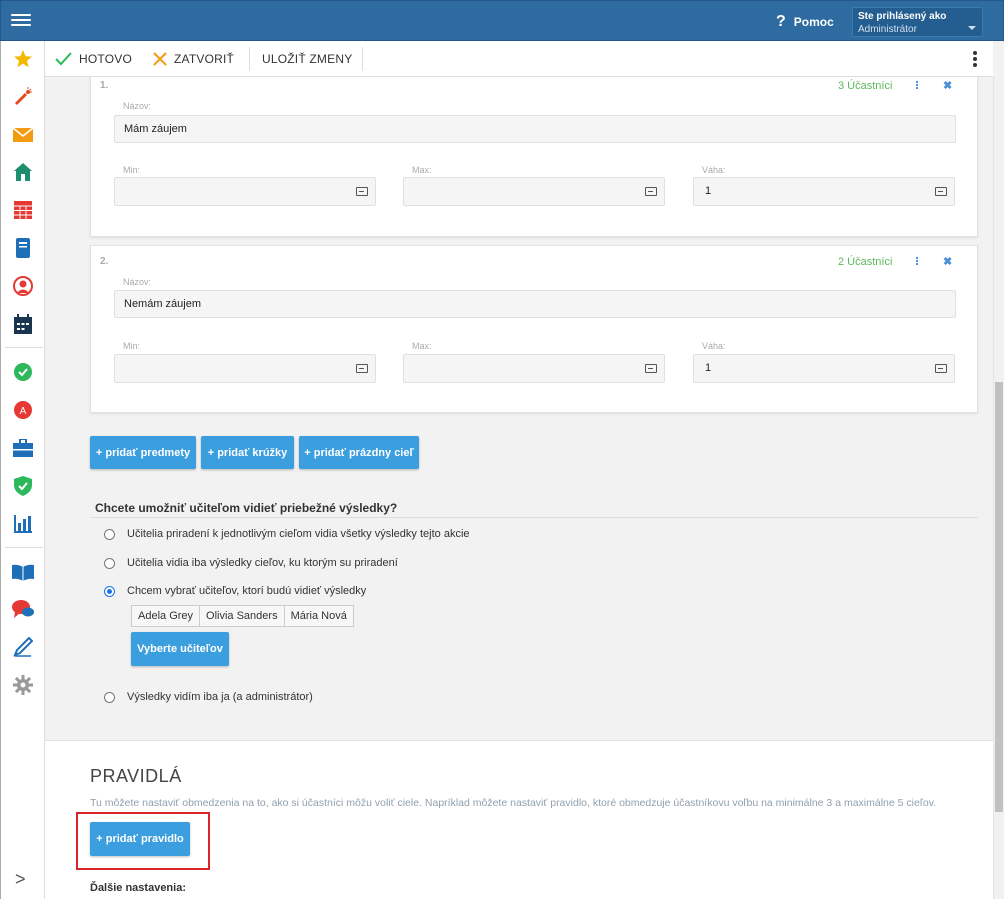 This screenshot has height=899, width=1004. Describe the element at coordinates (247, 452) in the screenshot. I see `add-clubs-button: + pridať krúžky` at that location.